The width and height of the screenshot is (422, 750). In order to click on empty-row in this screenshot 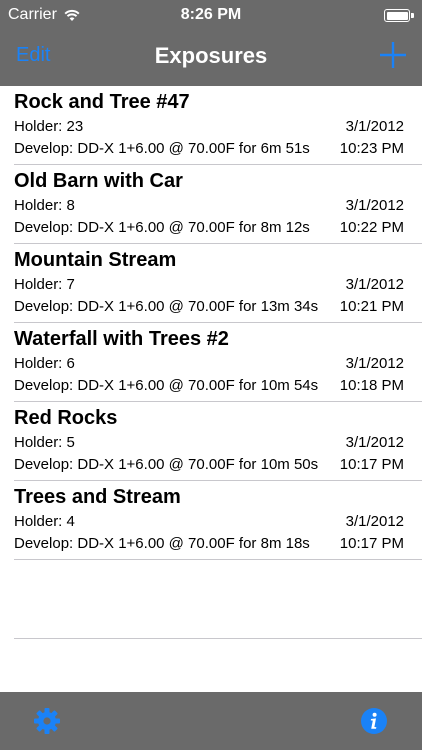, I will do `click(211, 599)`.